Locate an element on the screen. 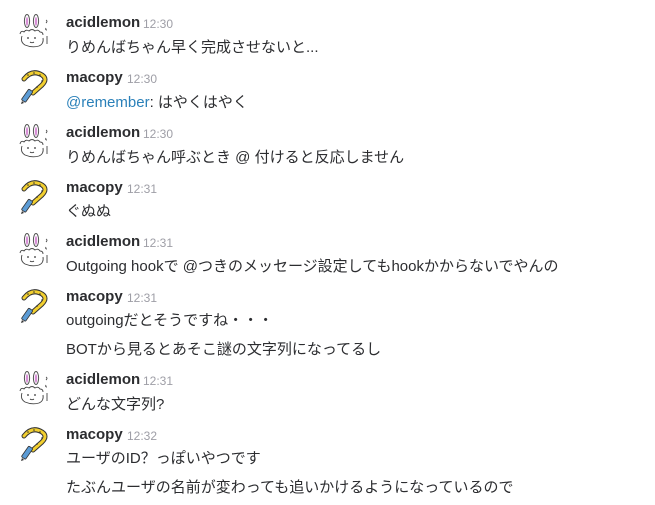 Image resolution: width=655 pixels, height=505 pixels. message-text: BOTから見るとあそこ謎の文字列になってるし is located at coordinates (224, 349).